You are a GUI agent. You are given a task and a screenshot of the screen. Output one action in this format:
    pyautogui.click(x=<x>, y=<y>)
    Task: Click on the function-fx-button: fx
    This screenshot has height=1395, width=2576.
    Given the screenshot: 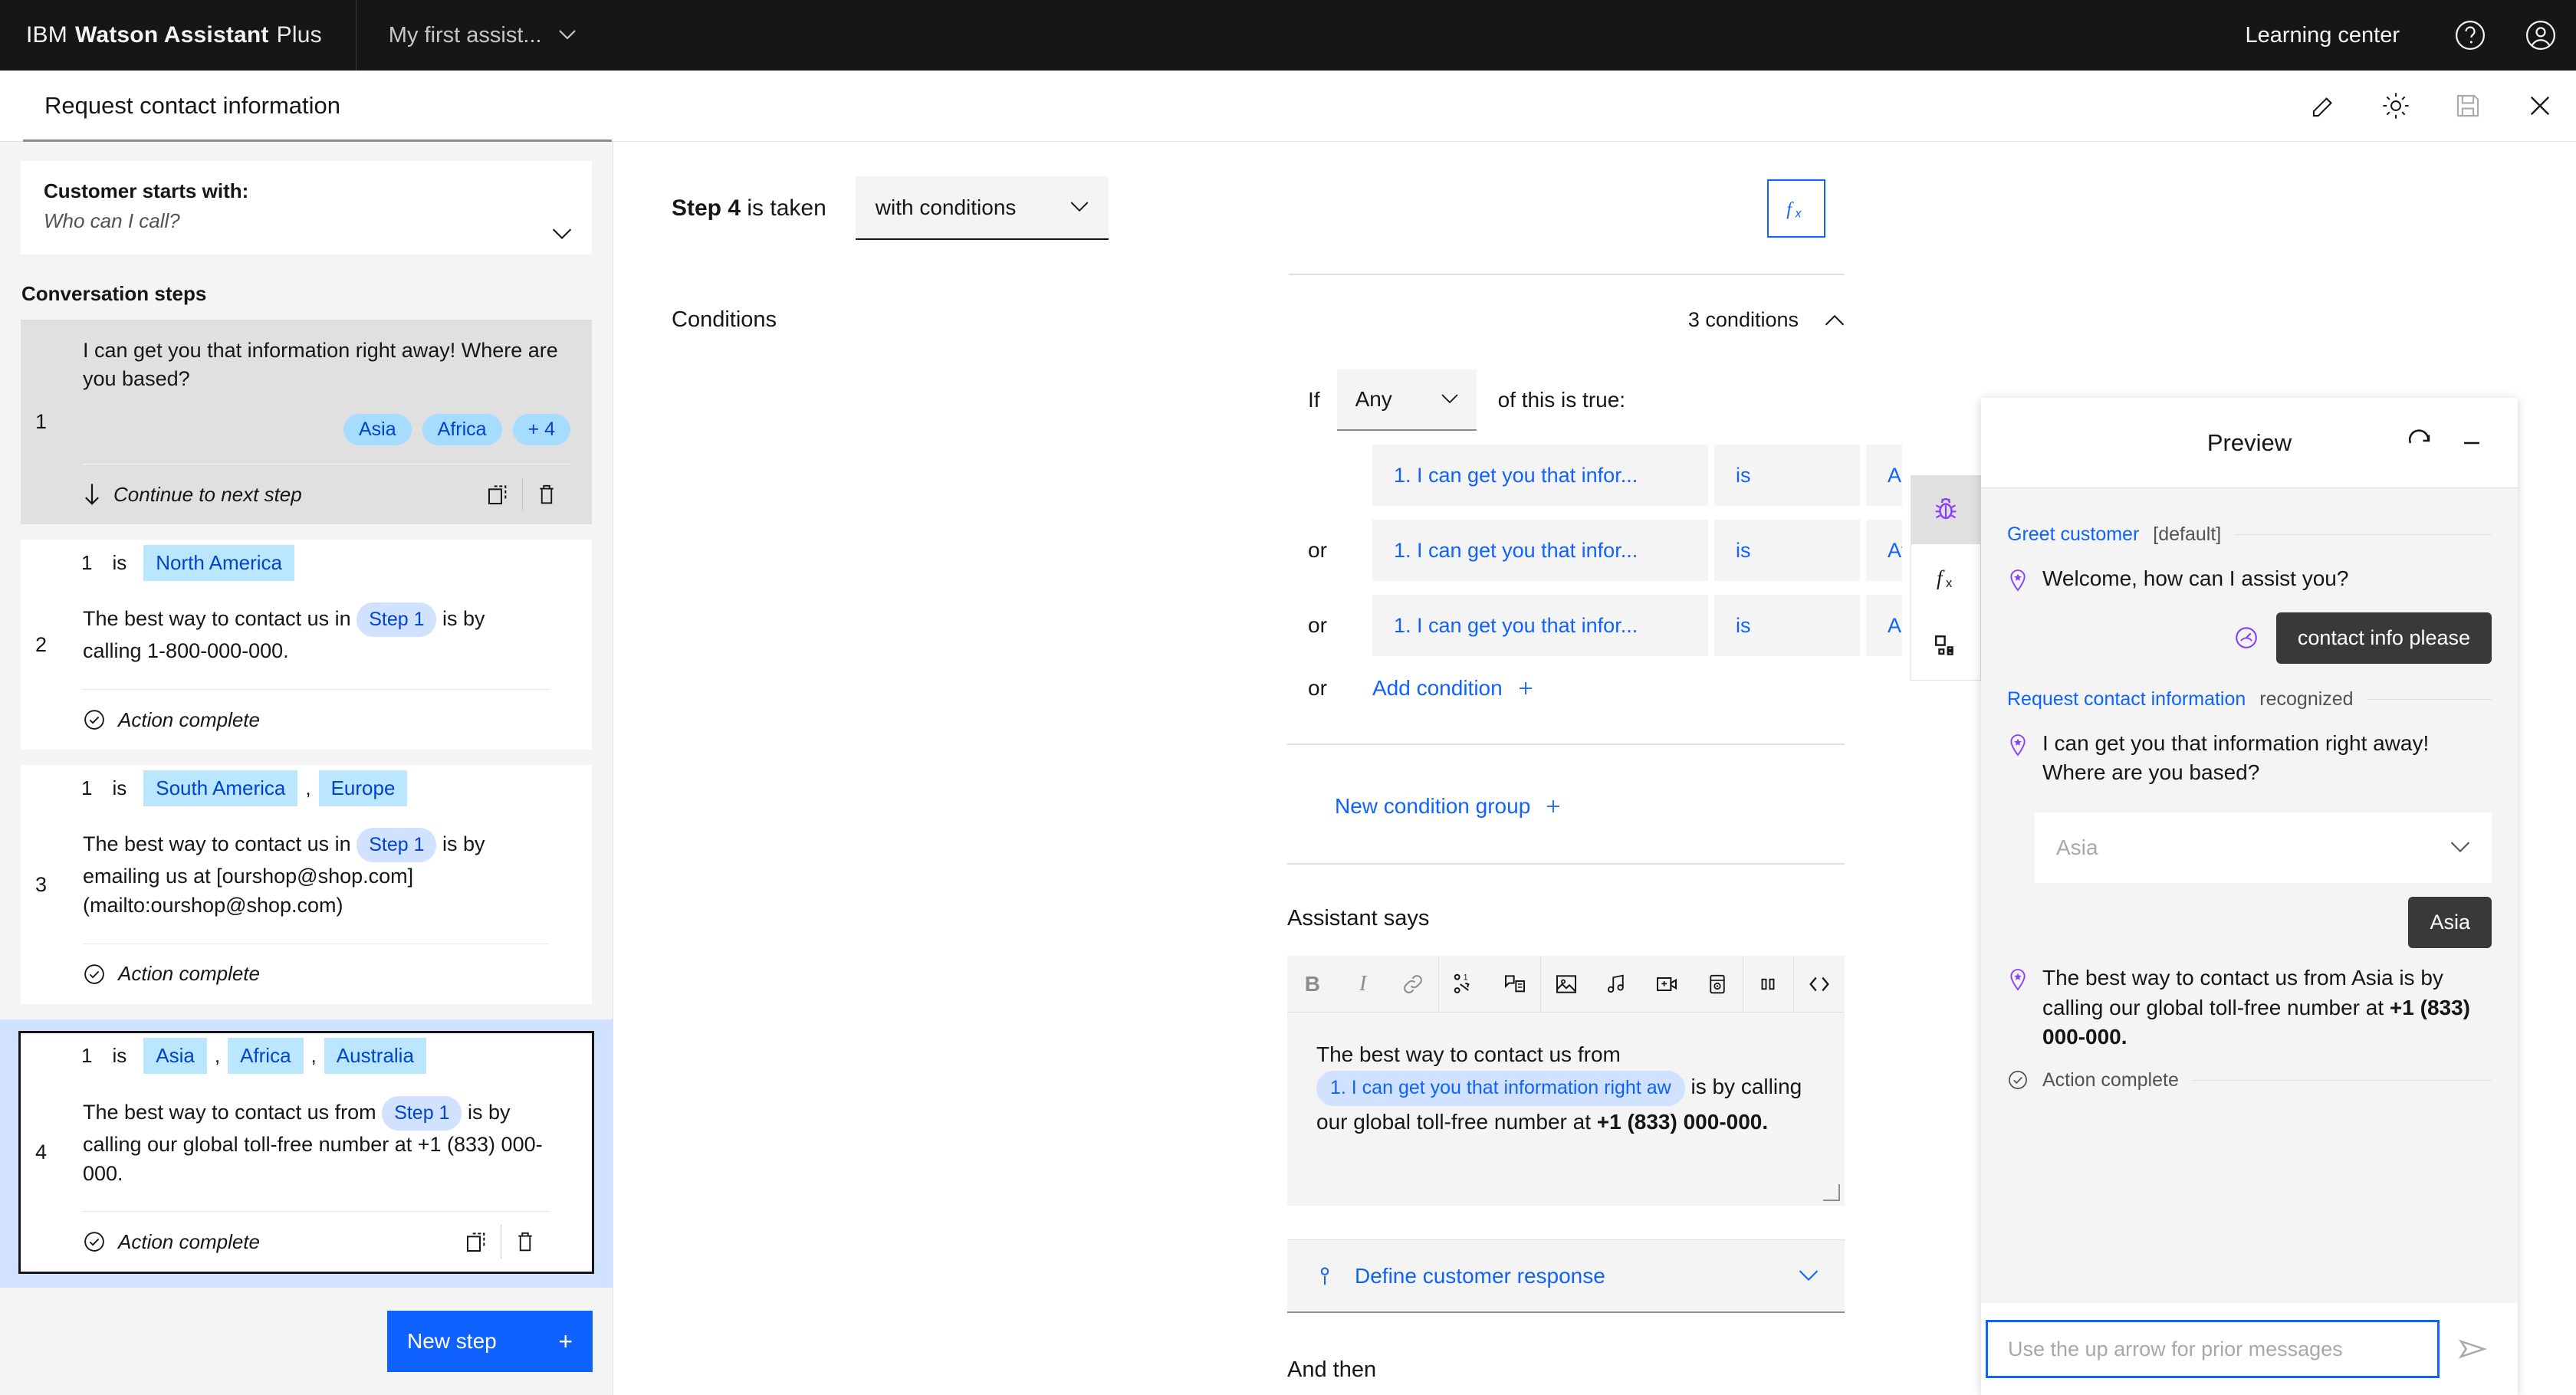 What is the action you would take?
    pyautogui.click(x=1796, y=209)
    